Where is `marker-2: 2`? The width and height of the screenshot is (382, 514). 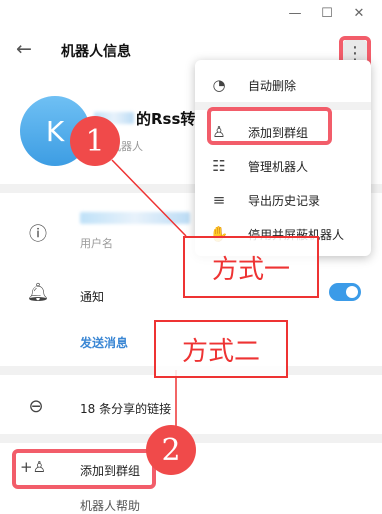 marker-2: 2 is located at coordinates (171, 450).